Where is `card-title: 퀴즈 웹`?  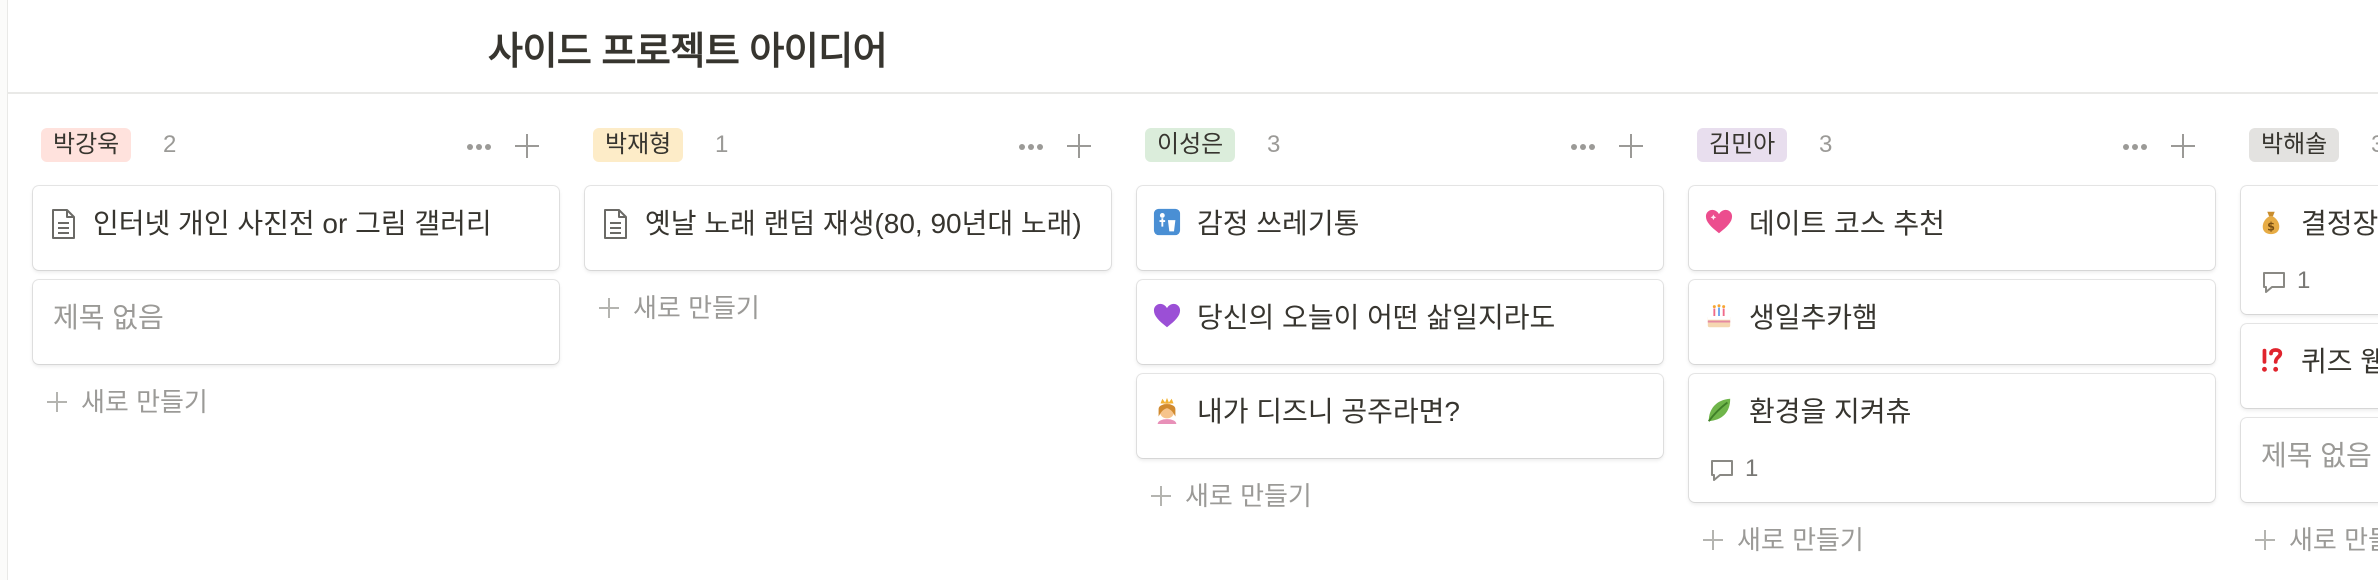
card-title: 퀴즈 웹 is located at coordinates (2339, 361).